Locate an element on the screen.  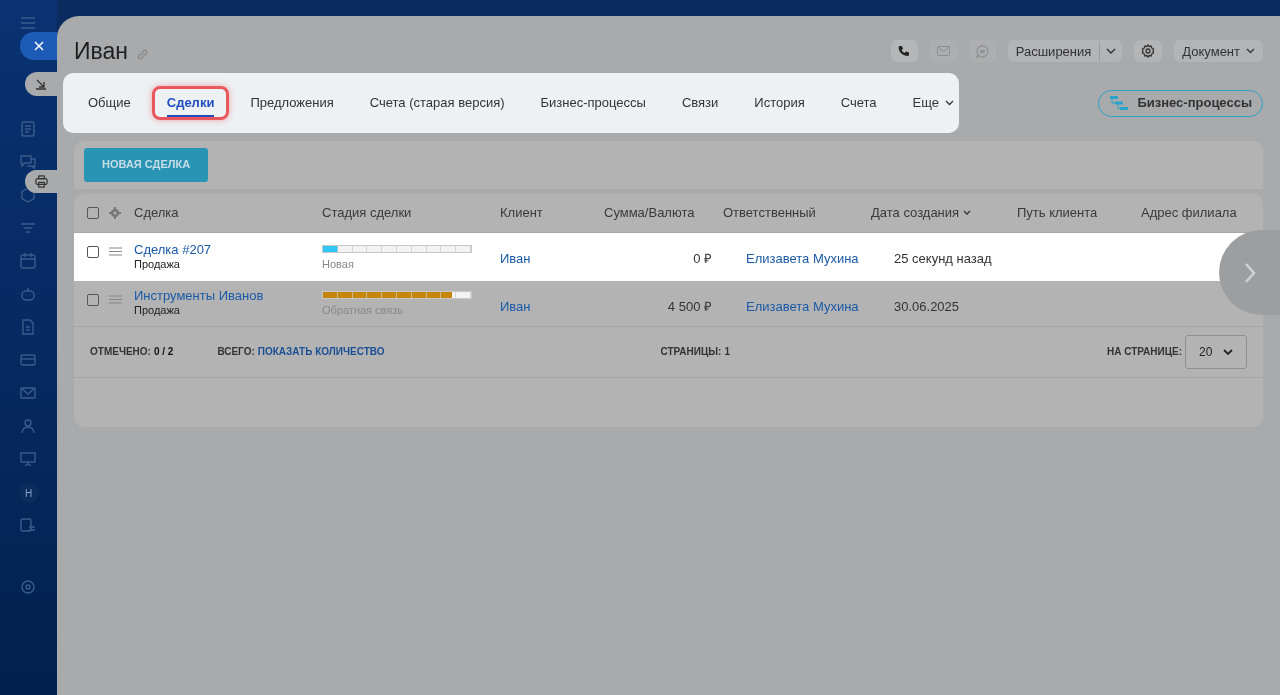
amount-cell: 0 ₽ is located at coordinates (702, 258).